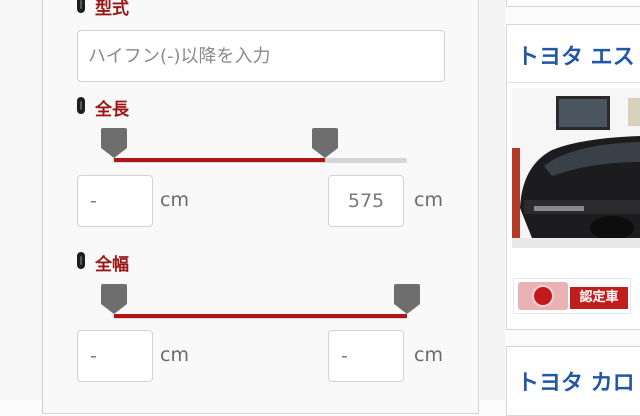 The height and width of the screenshot is (416, 640). I want to click on width-max-unit: cm, so click(428, 355).